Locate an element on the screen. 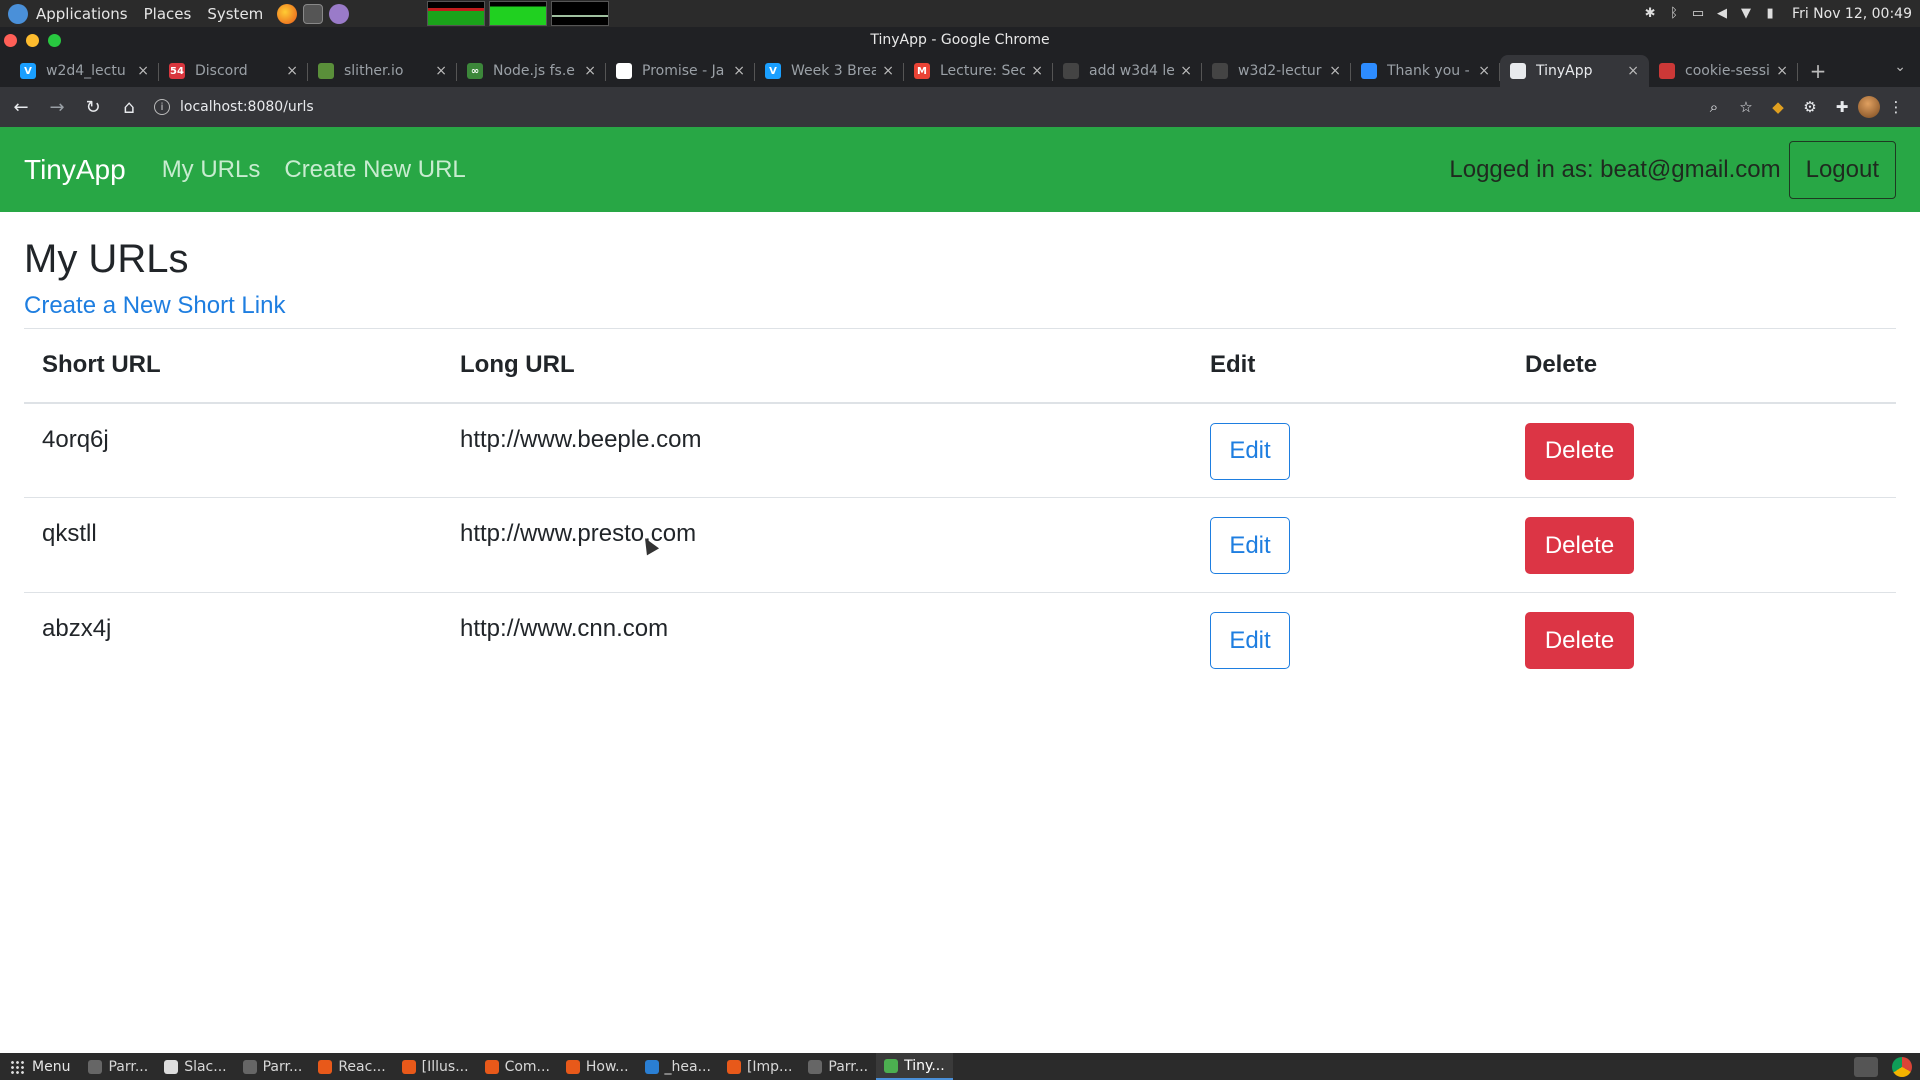 Image resolution: width=1920 pixels, height=1080 pixels. memory-monitor-graph is located at coordinates (518, 13).